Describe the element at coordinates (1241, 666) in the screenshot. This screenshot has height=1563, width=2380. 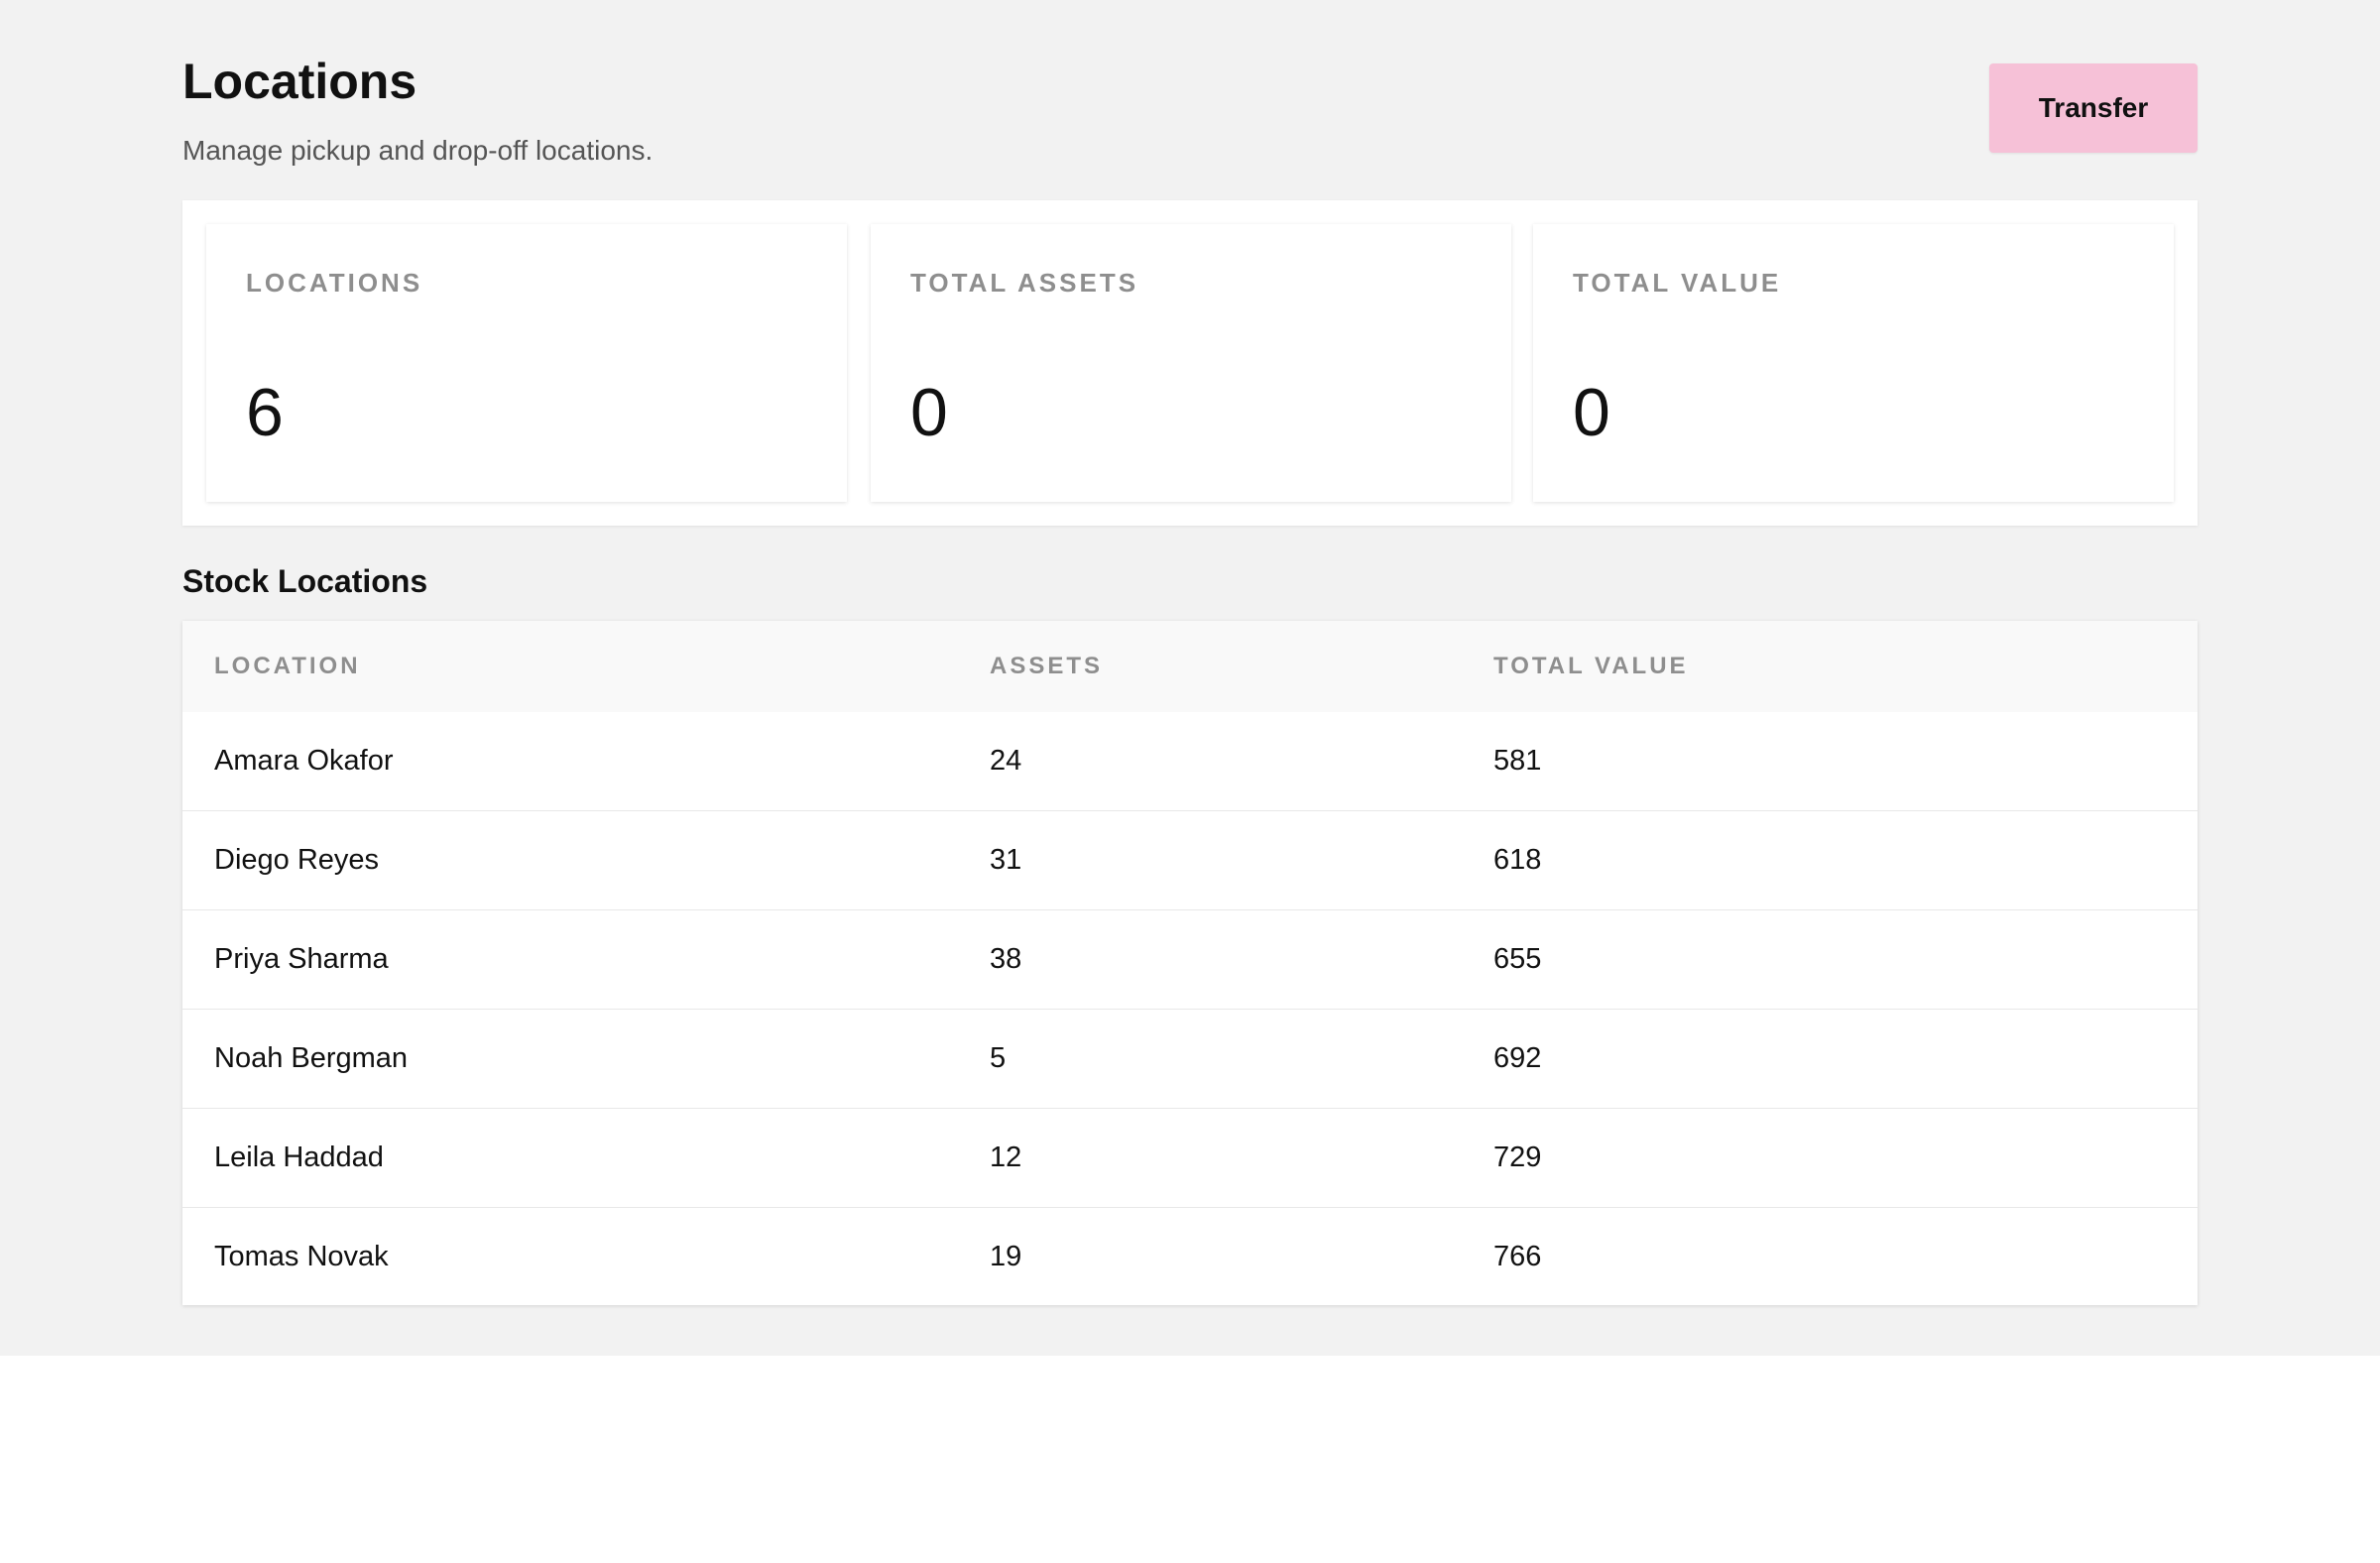
I see `column-header-assets: ASSETS` at that location.